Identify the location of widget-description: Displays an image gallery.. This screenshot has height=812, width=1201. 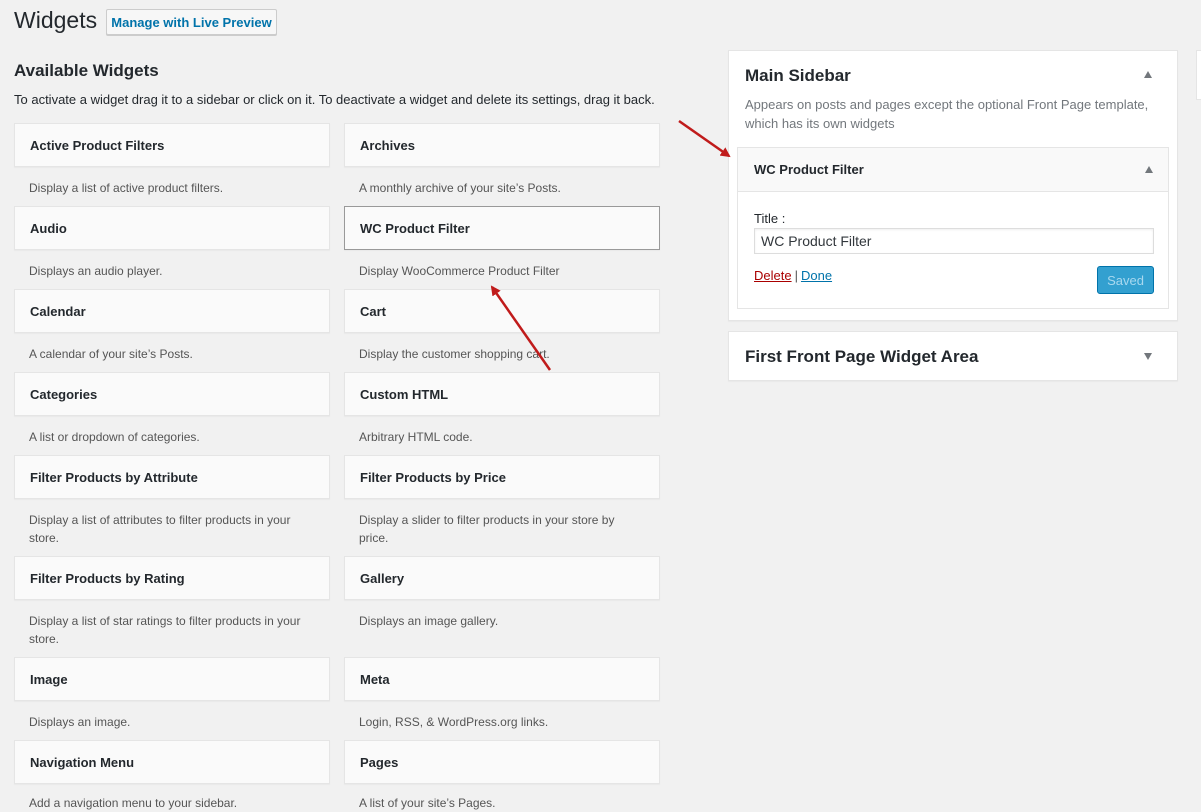
(429, 621).